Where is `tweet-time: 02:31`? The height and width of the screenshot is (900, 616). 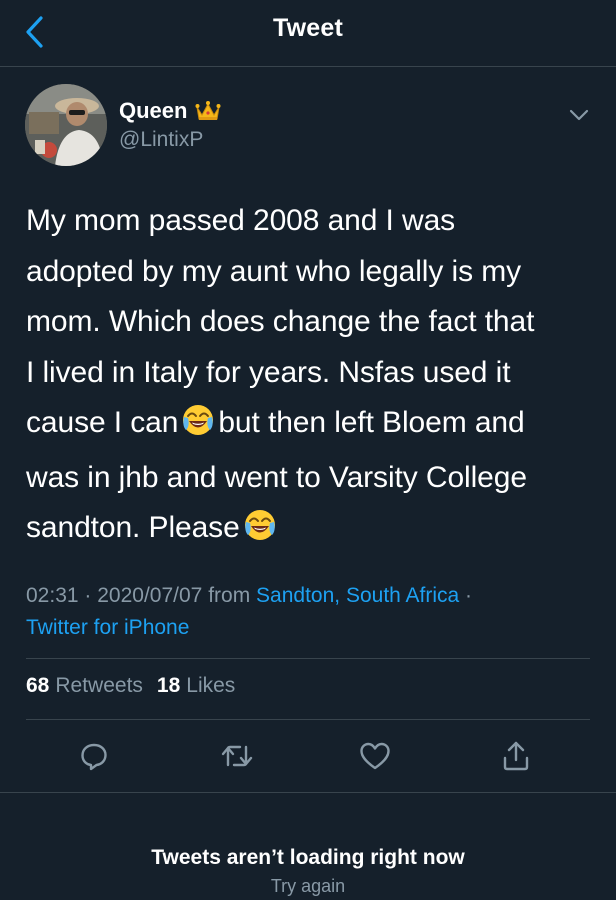
tweet-time: 02:31 is located at coordinates (52, 595).